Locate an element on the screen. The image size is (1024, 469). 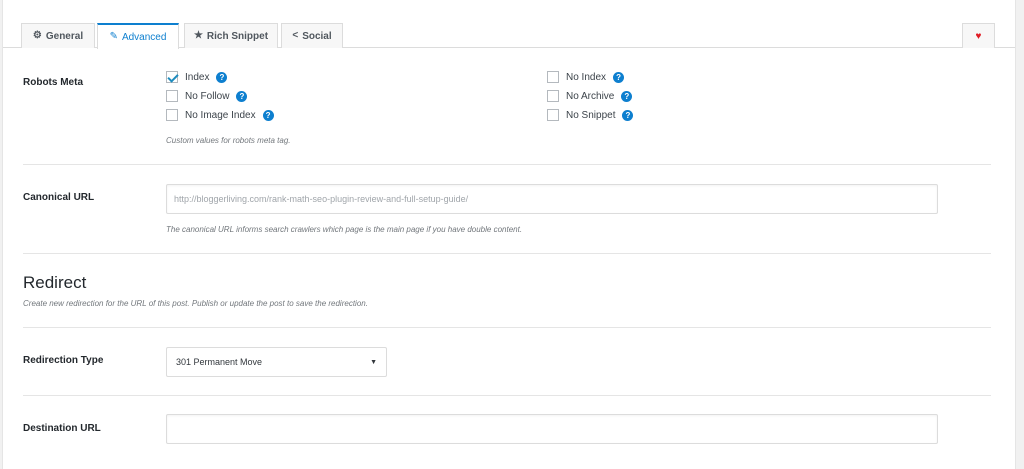
redirect-heading: Redirect is located at coordinates (55, 282).